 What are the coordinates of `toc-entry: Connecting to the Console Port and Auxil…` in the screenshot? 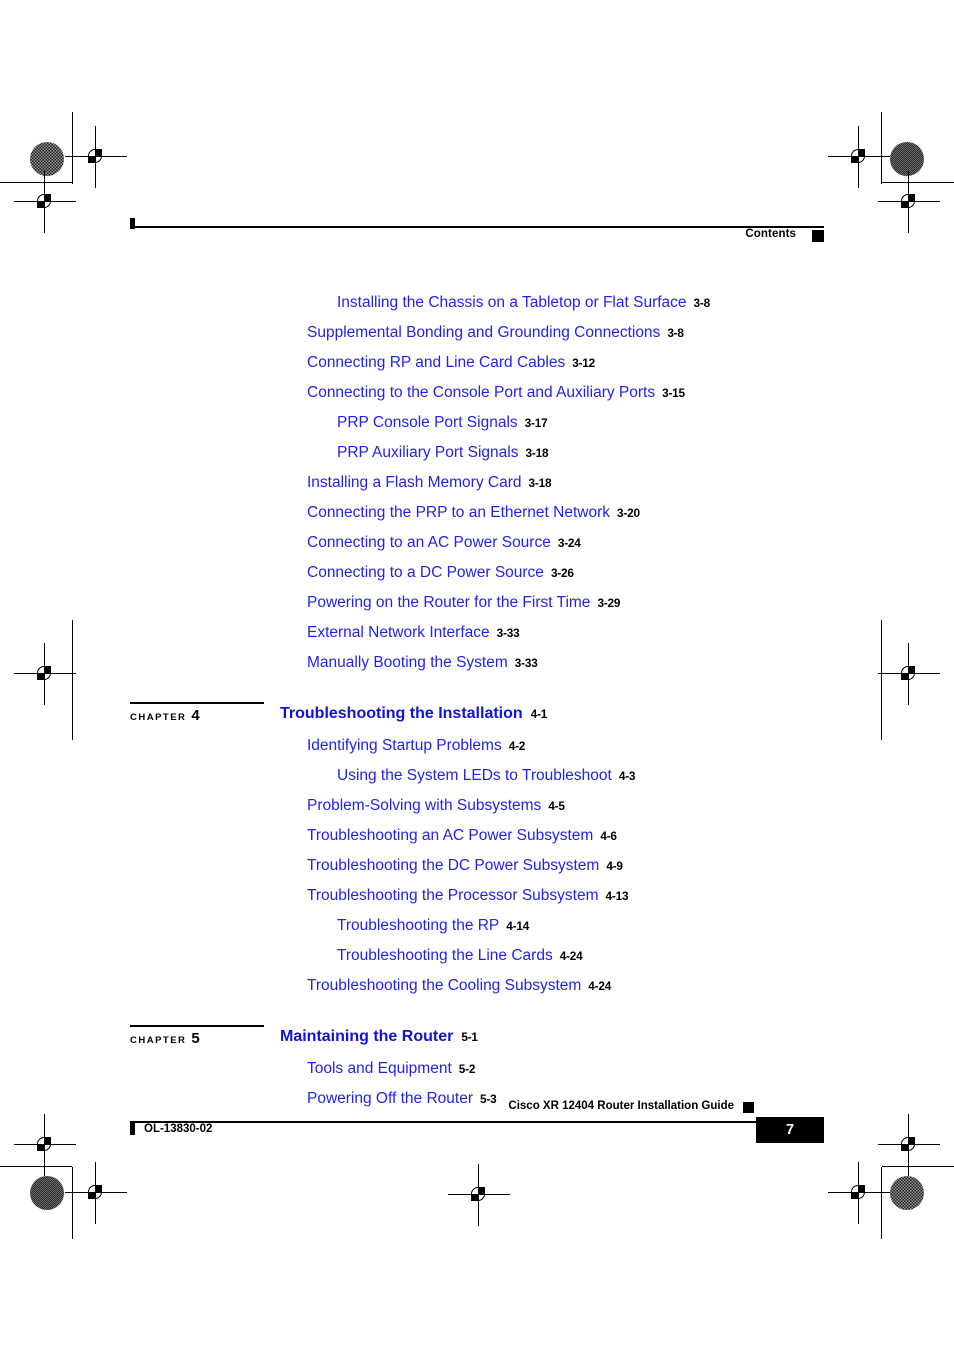 It's located at (565, 393).